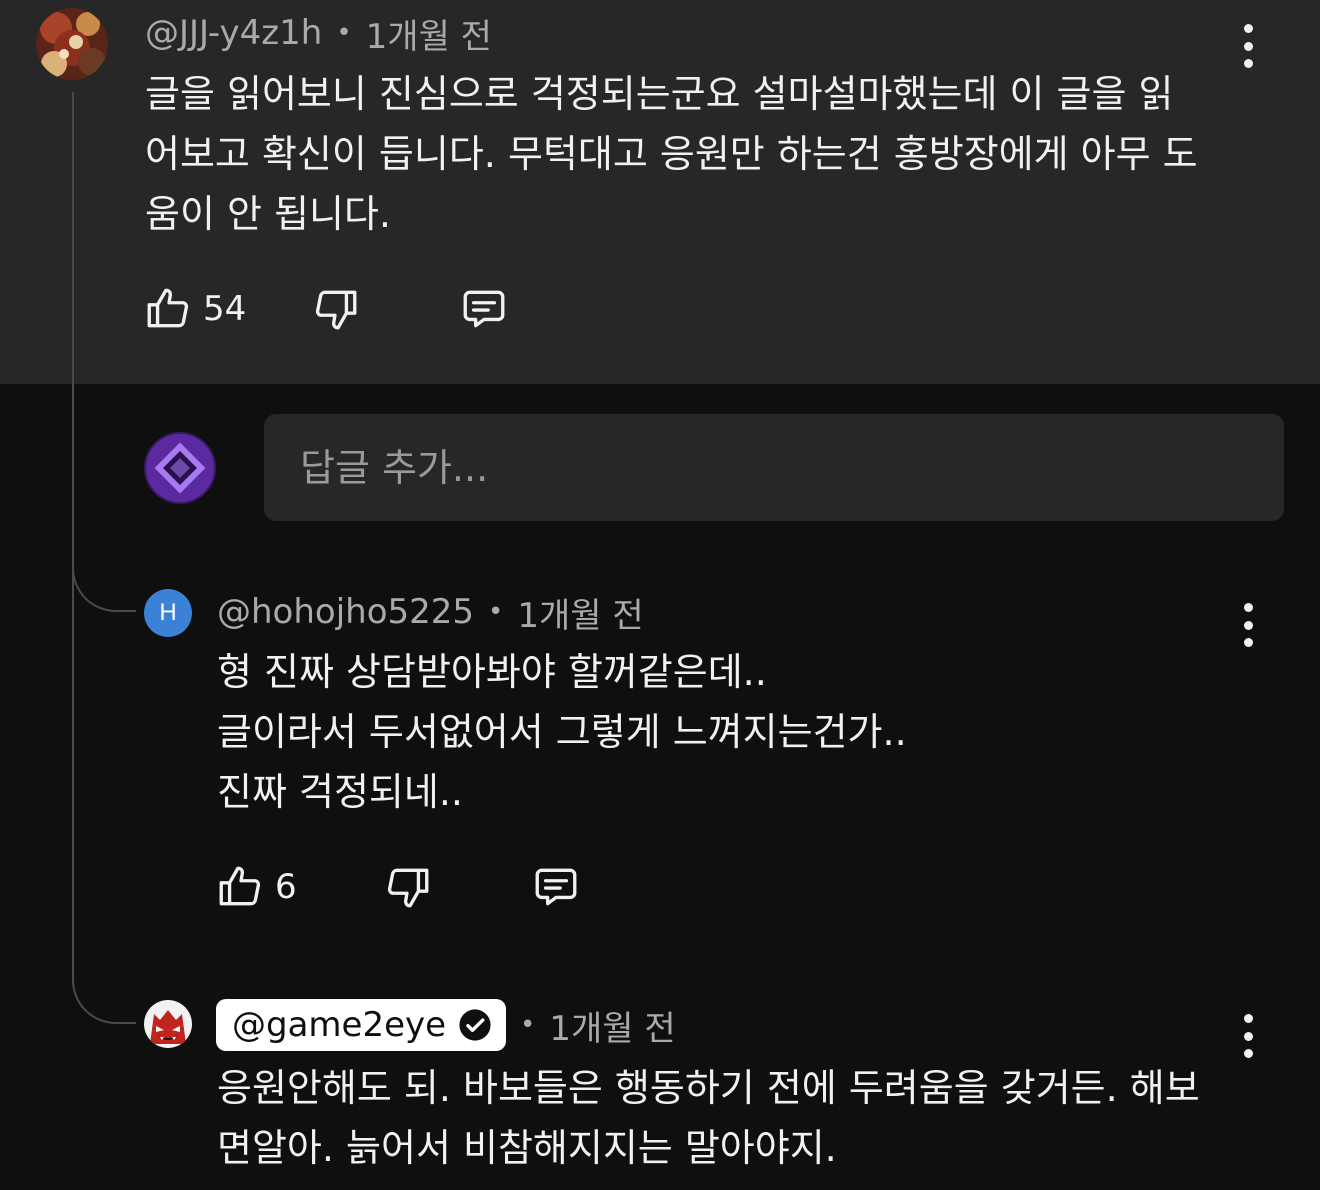 The height and width of the screenshot is (1190, 1320). Describe the element at coordinates (340, 792) in the screenshot. I see `reply-line: 진짜 걱정되네..` at that location.